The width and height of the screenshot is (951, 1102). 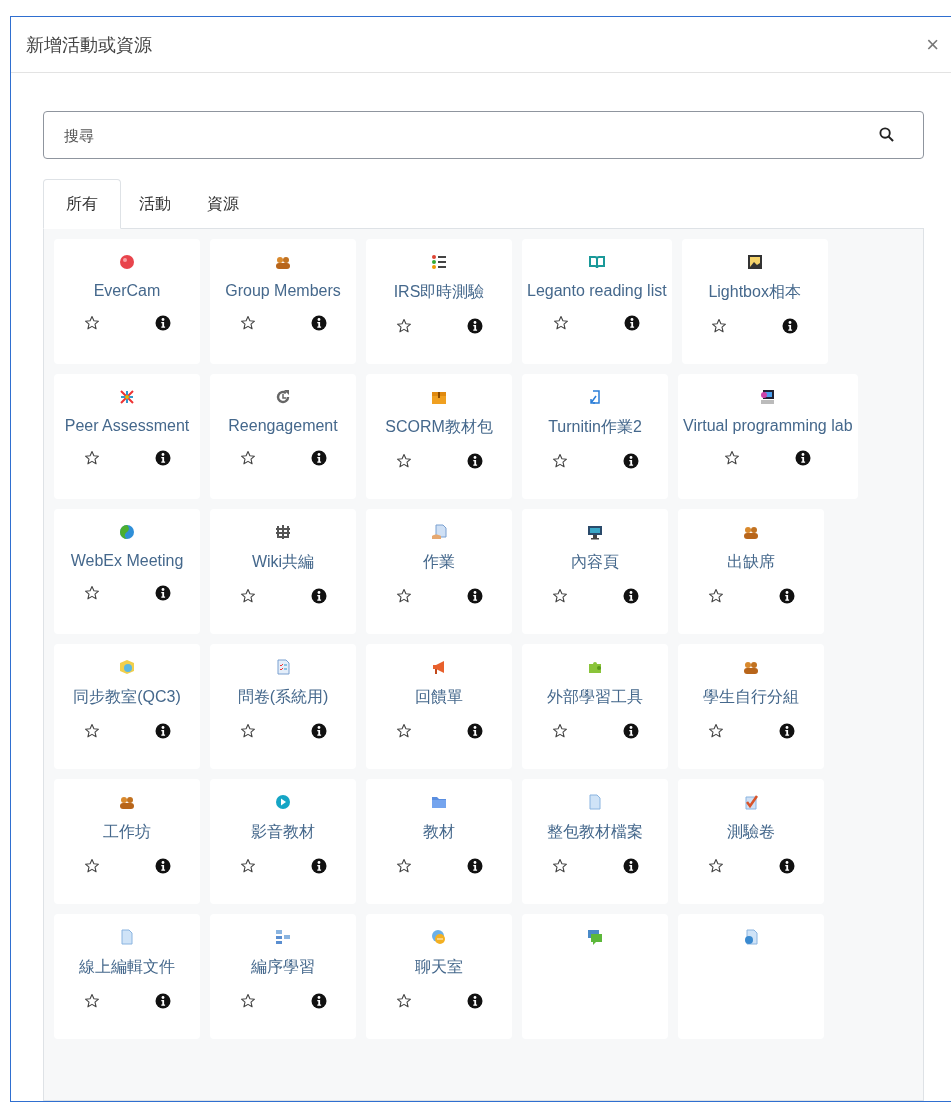 What do you see at coordinates (283, 571) in the screenshot?
I see `activity-card: Wiki共編` at bounding box center [283, 571].